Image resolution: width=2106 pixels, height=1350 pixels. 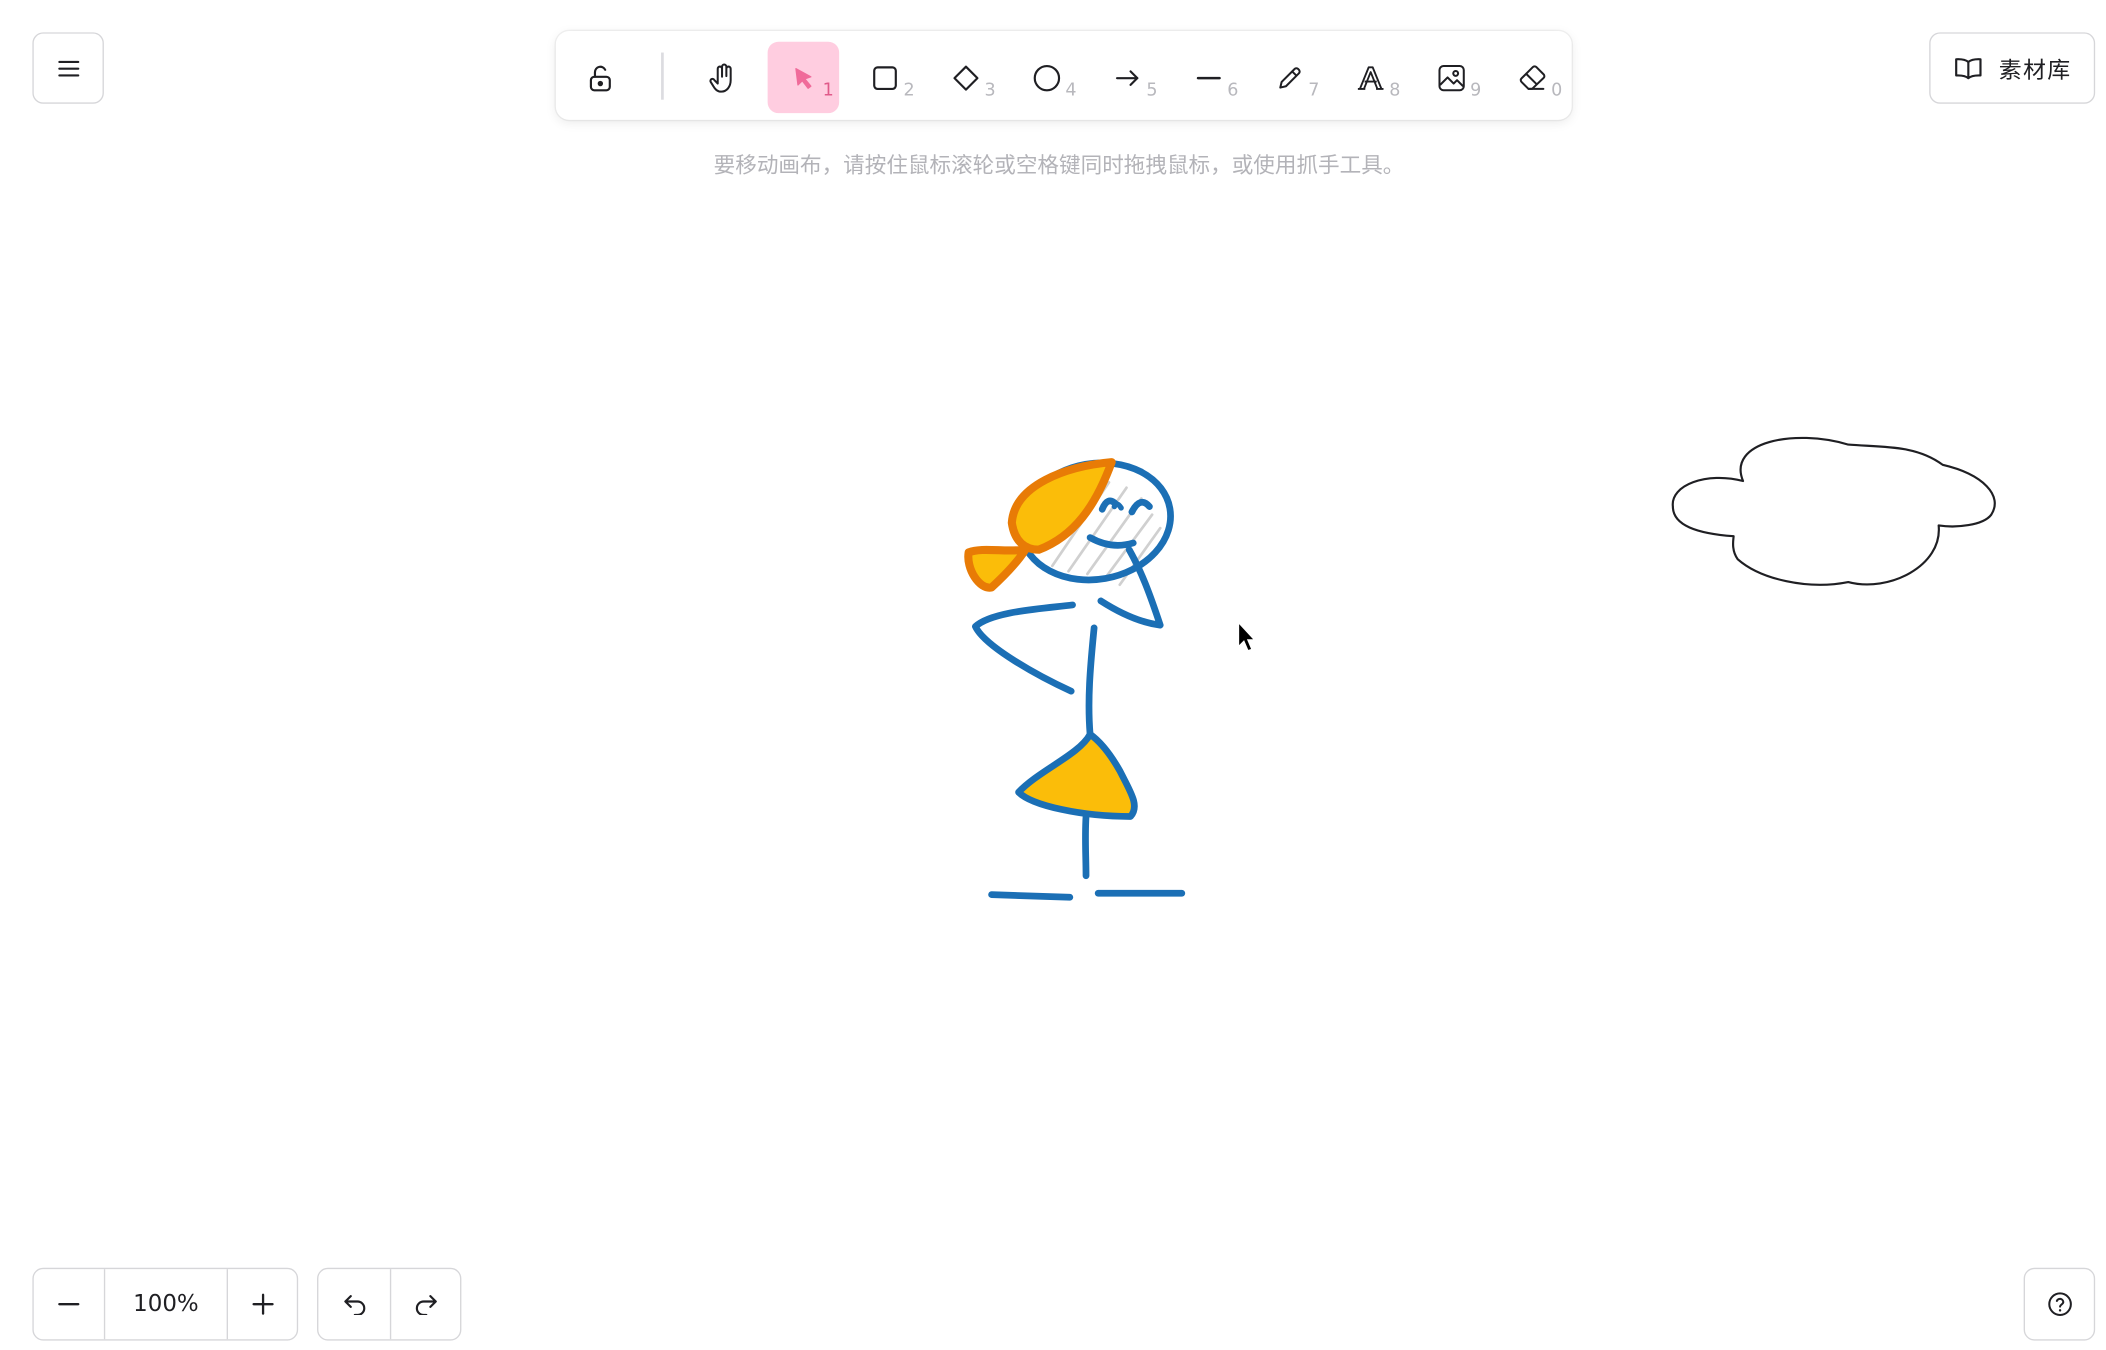 I want to click on help-circle-icon, so click(x=2059, y=1304).